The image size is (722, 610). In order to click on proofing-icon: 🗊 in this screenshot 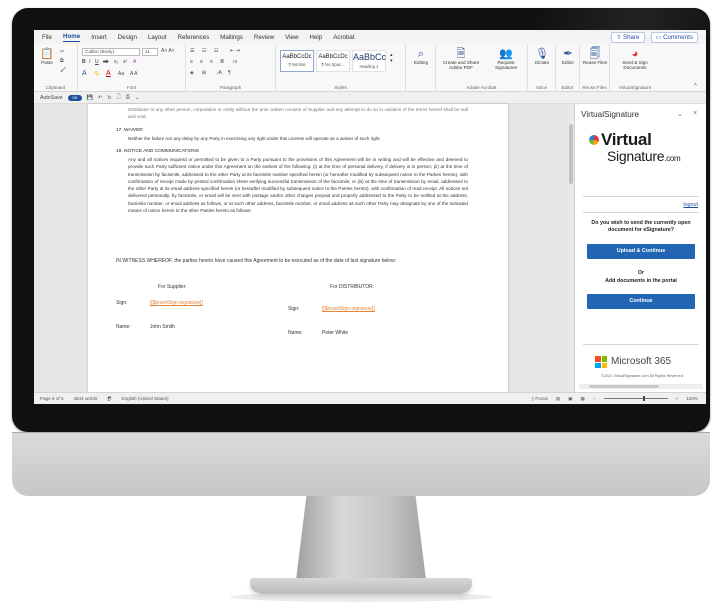, I will do `click(109, 399)`.